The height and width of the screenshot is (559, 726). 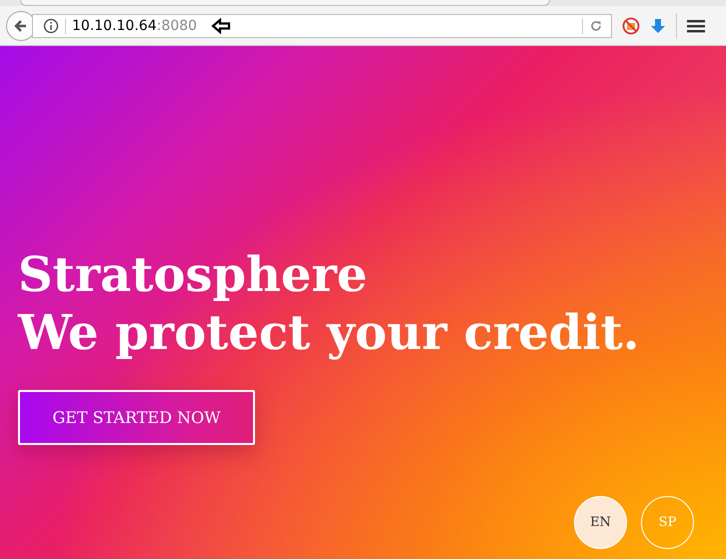 What do you see at coordinates (631, 25) in the screenshot?
I see `blocked-icon` at bounding box center [631, 25].